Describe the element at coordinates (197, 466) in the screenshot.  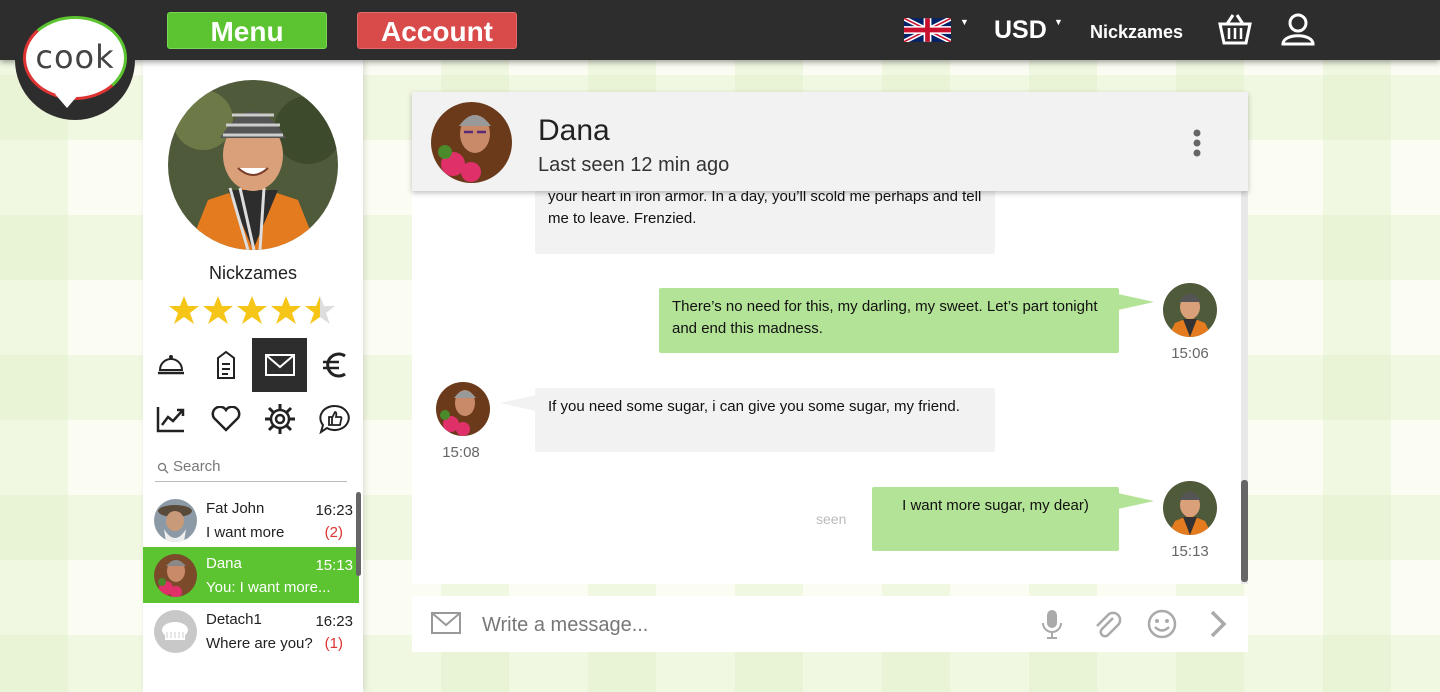
I see `search-placeholder: Search` at that location.